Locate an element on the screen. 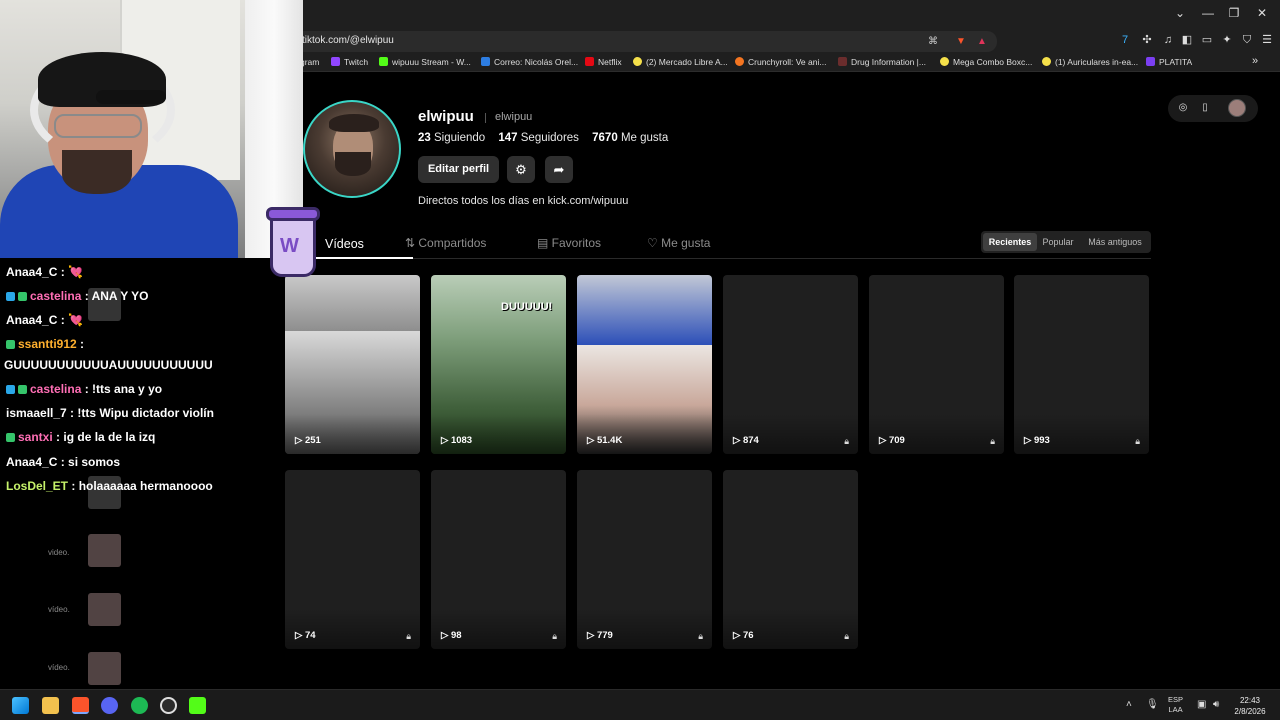 The height and width of the screenshot is (720, 1280). tab-compartidos: ⇅ Compartidos is located at coordinates (445, 243).